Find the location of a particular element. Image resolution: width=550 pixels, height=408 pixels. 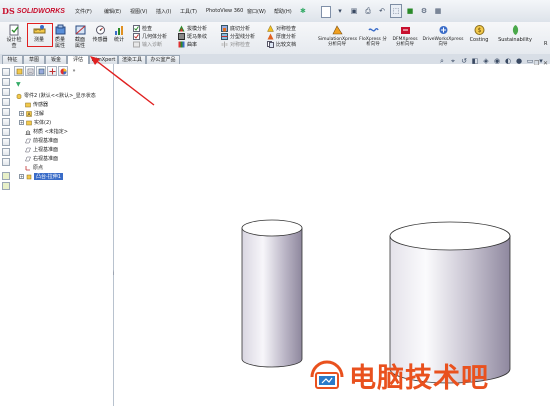

tab-sheet-metal: 钣金 is located at coordinates (56, 59).